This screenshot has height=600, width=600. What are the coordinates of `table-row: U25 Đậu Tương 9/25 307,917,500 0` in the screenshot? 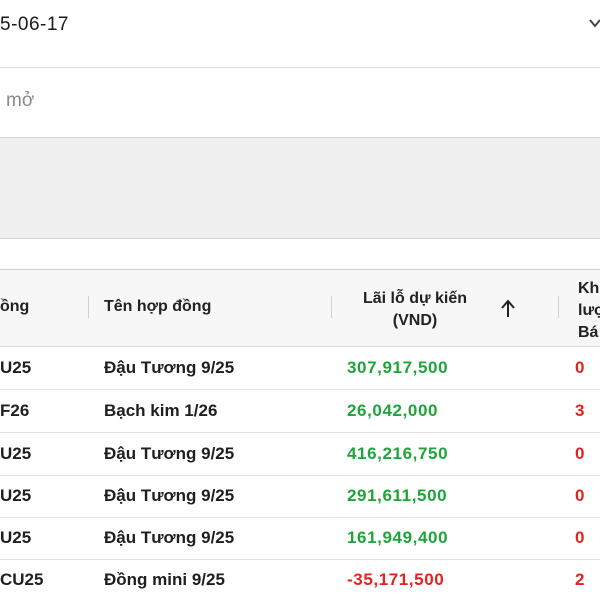 It's located at (300, 368).